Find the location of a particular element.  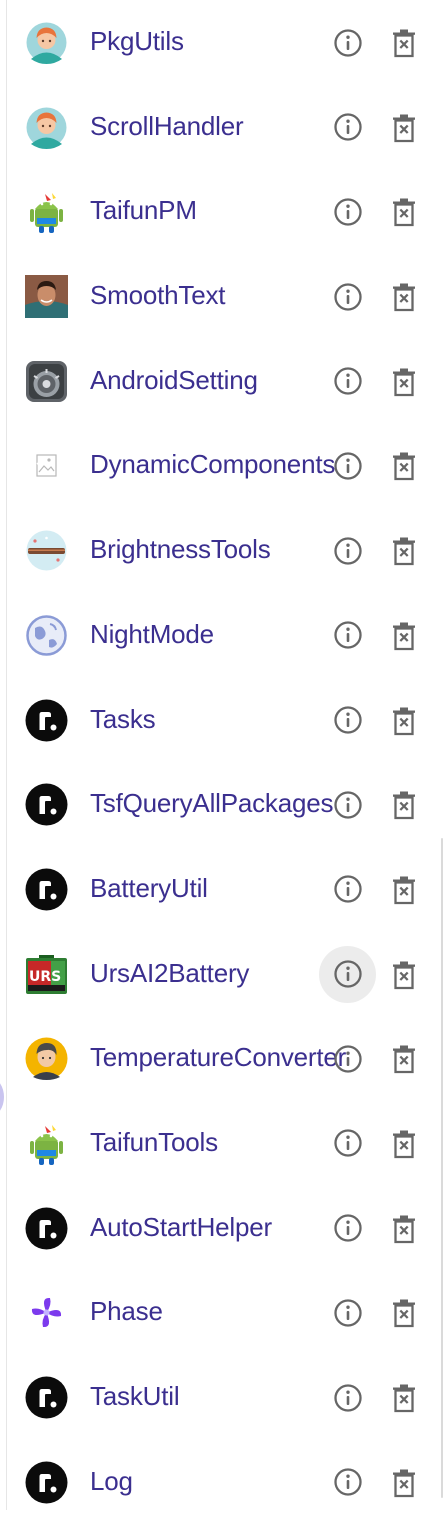

taifun-android-icon is located at coordinates (46, 1143).